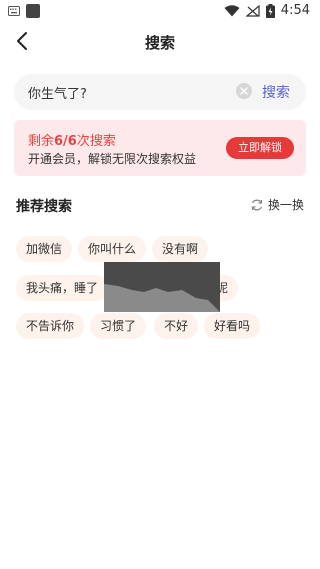 The height and width of the screenshot is (569, 320). What do you see at coordinates (160, 92) in the screenshot?
I see `search-bar: 你生气了? 搜索` at bounding box center [160, 92].